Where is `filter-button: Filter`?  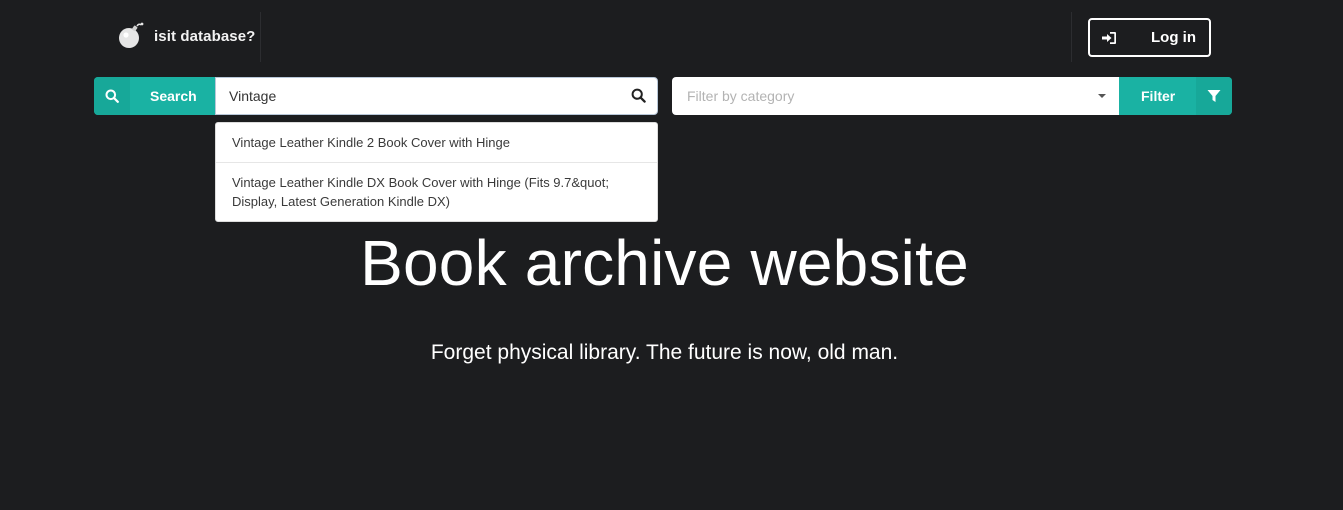 filter-button: Filter is located at coordinates (1175, 96).